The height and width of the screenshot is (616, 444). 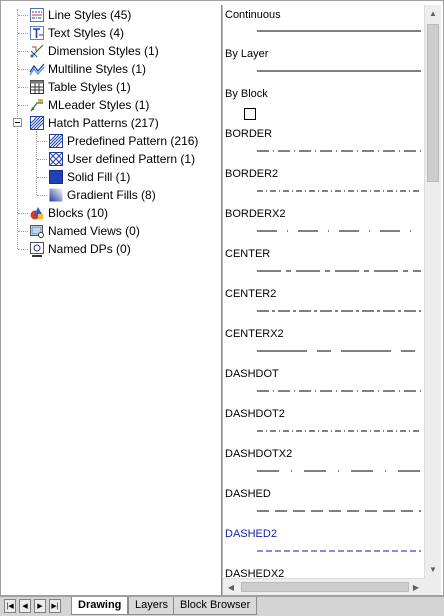 I want to click on tree-item-label: Dimension Styles (1), so click(x=103, y=51).